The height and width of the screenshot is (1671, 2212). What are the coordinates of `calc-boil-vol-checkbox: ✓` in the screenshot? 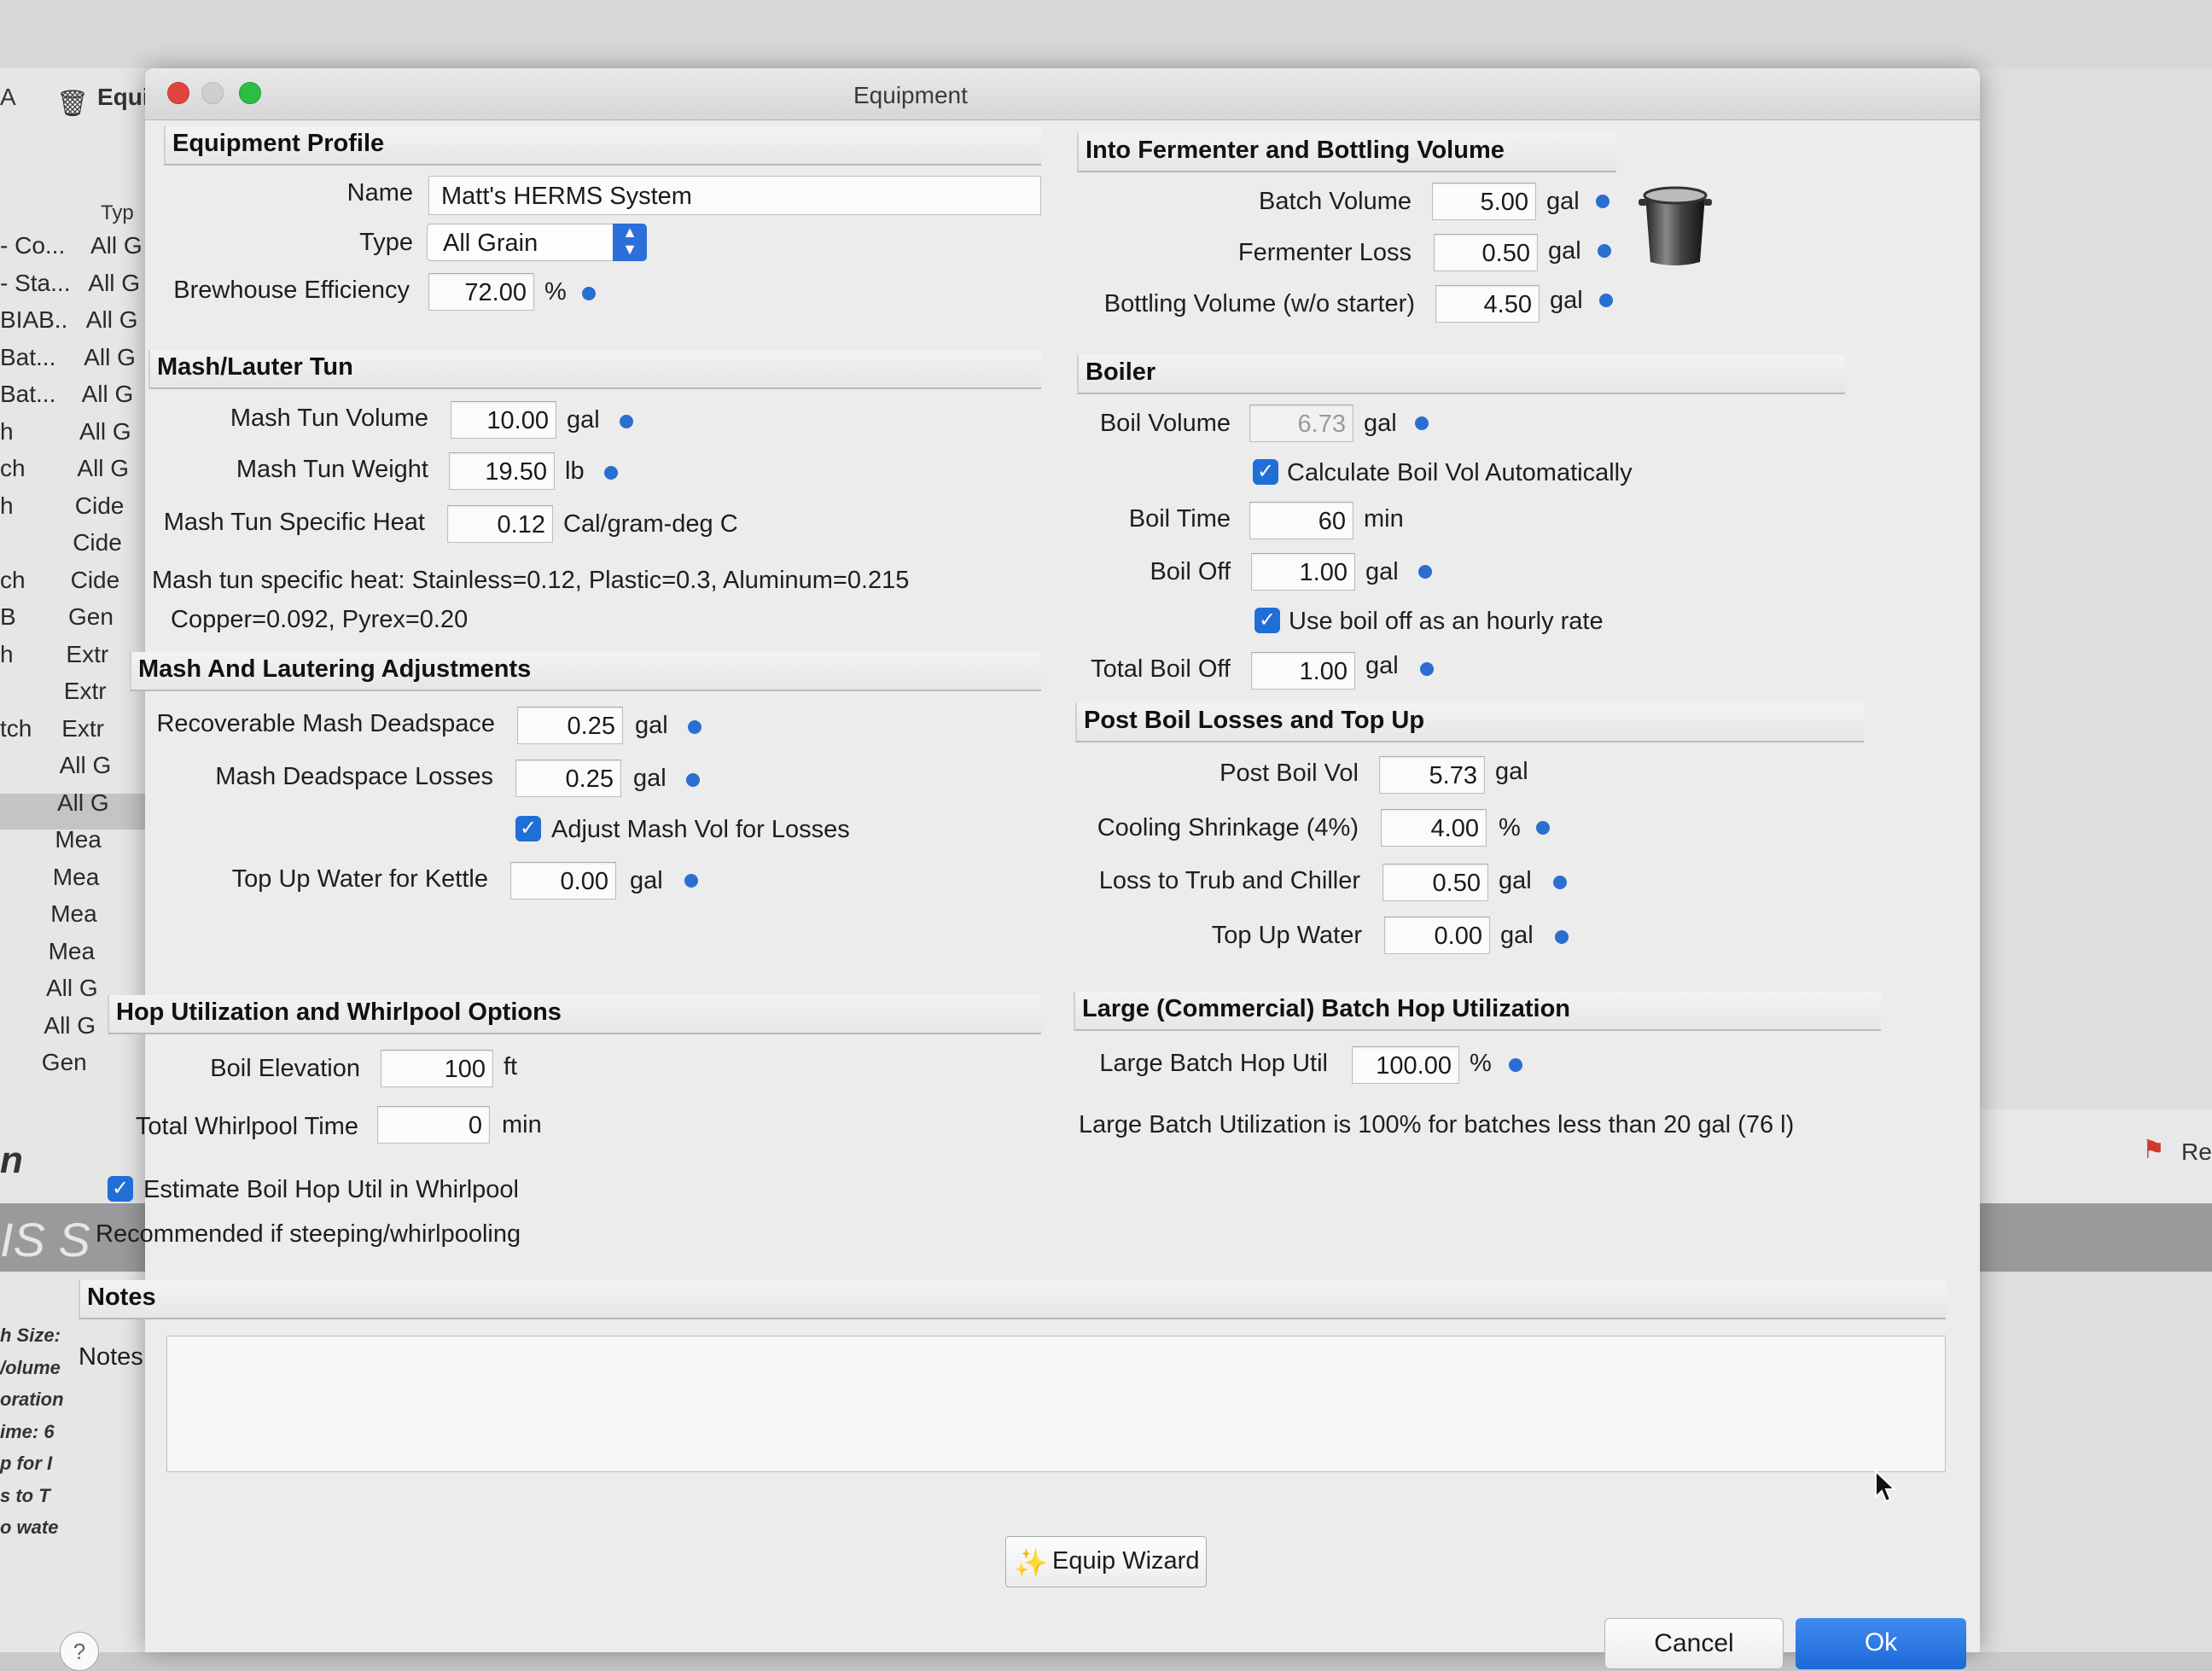 It's located at (1265, 472).